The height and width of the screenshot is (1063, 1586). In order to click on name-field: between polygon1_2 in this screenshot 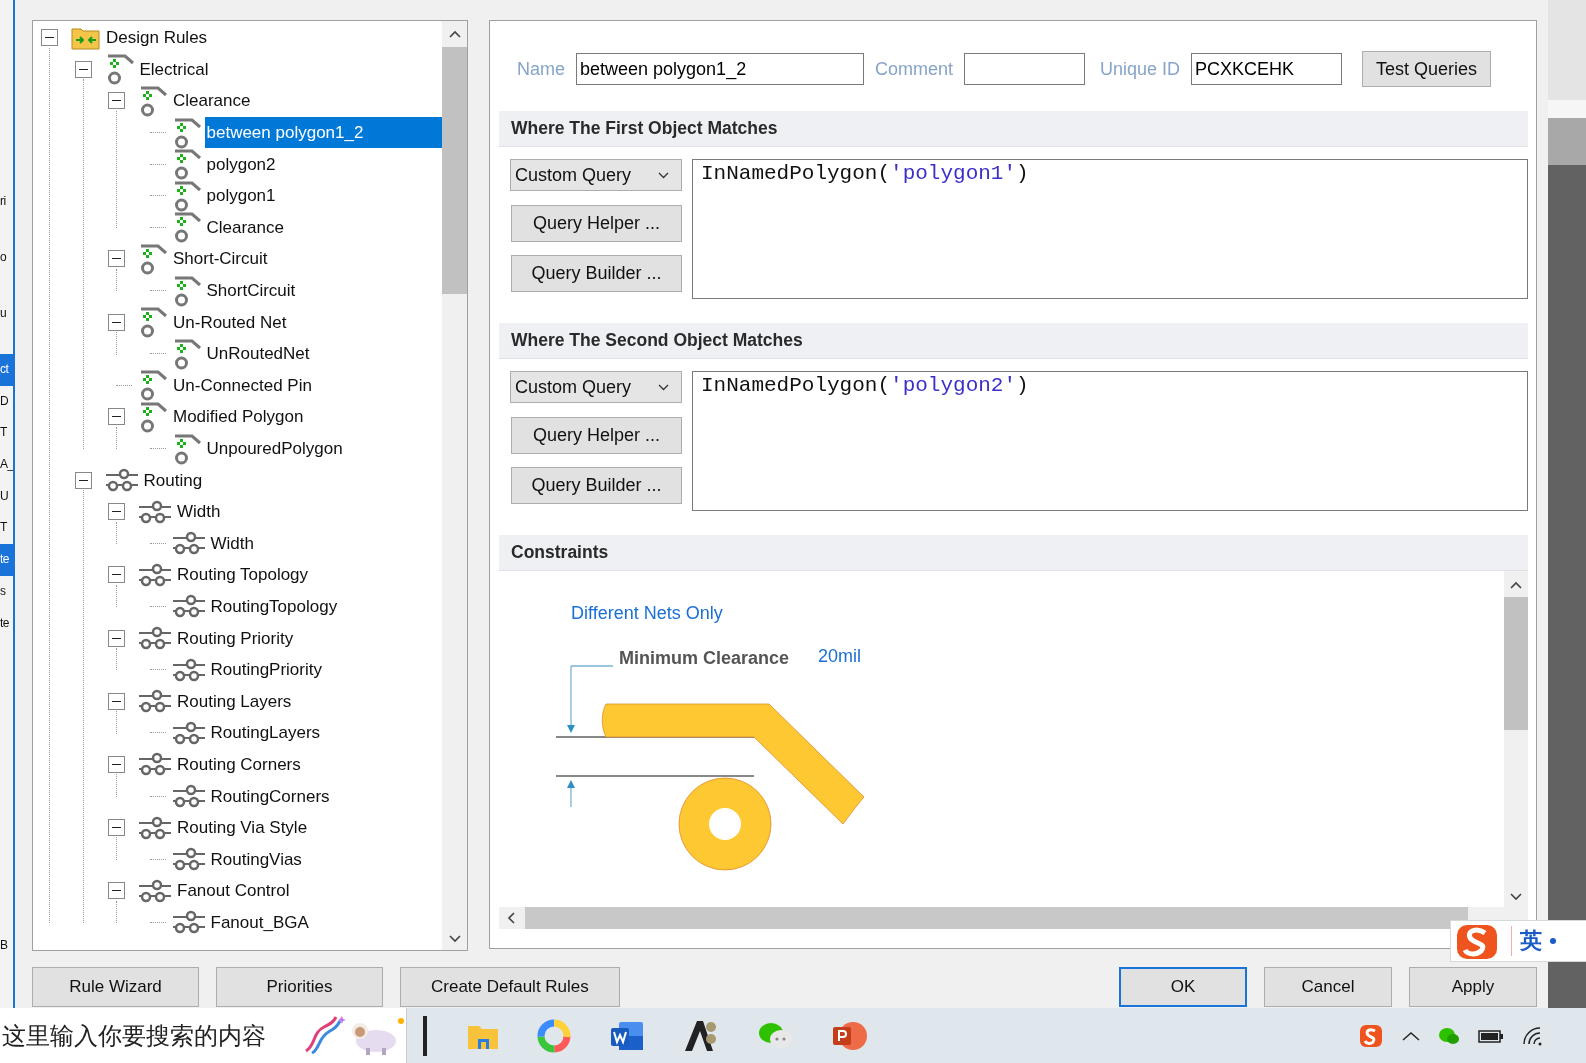, I will do `click(720, 69)`.